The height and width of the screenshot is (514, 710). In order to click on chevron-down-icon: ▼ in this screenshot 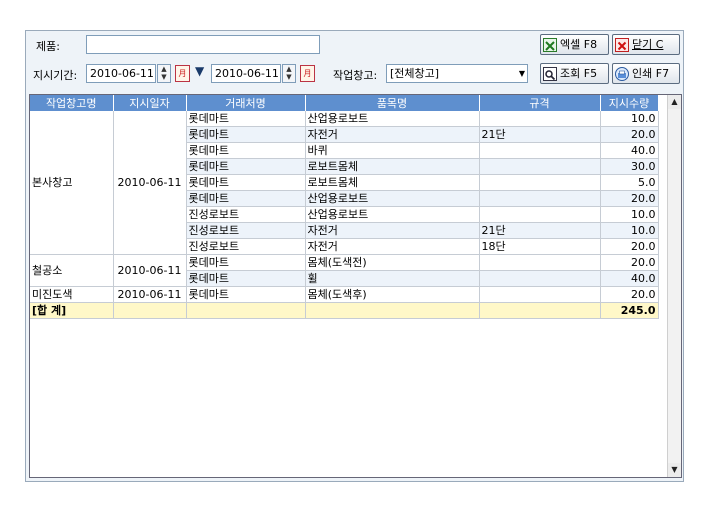, I will do `click(522, 73)`.